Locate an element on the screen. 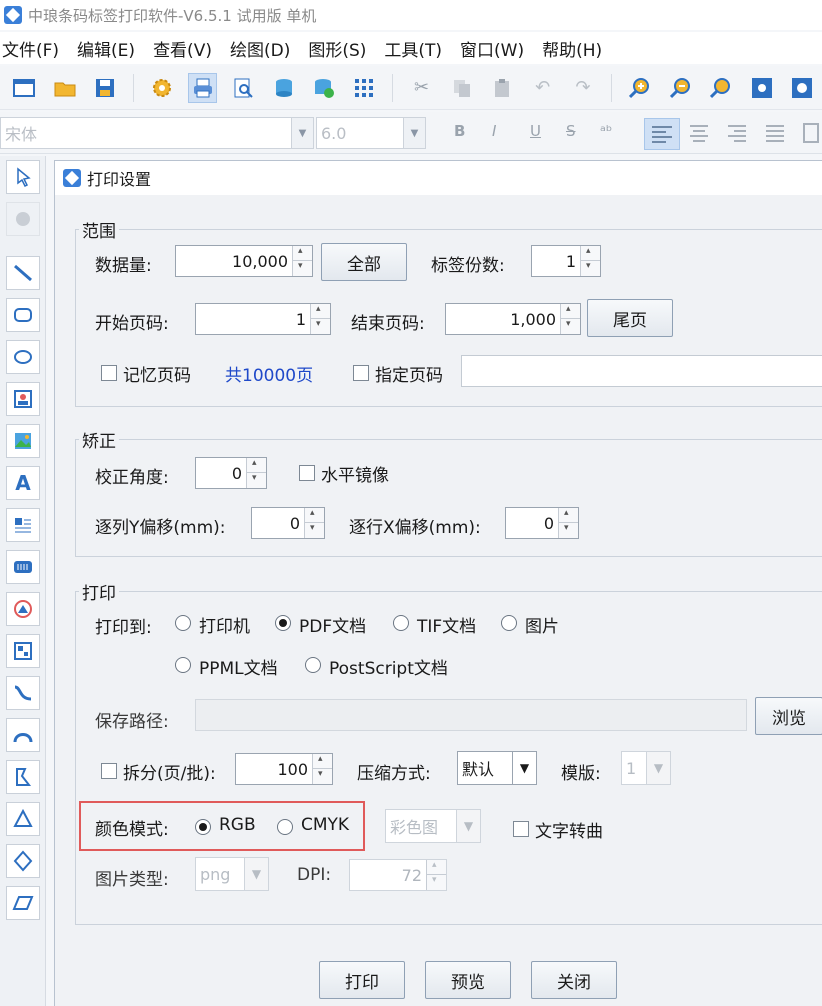 This screenshot has width=822, height=1006. grid-icon is located at coordinates (364, 88).